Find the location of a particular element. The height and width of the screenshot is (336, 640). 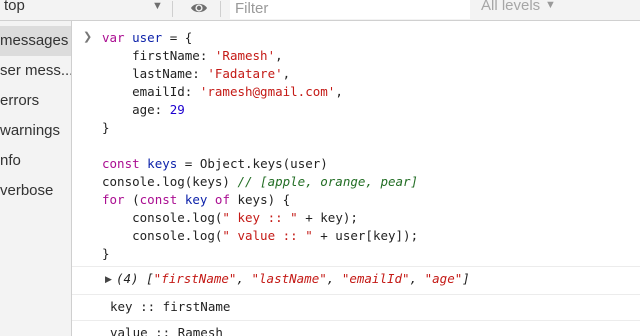

sidebar-item-label: warnings is located at coordinates (30, 130).